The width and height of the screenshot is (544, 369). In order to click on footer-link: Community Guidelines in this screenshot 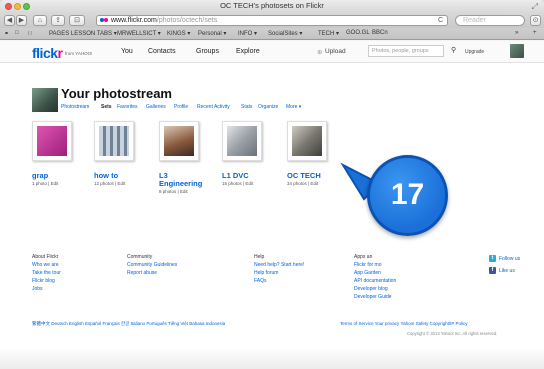, I will do `click(152, 265)`.